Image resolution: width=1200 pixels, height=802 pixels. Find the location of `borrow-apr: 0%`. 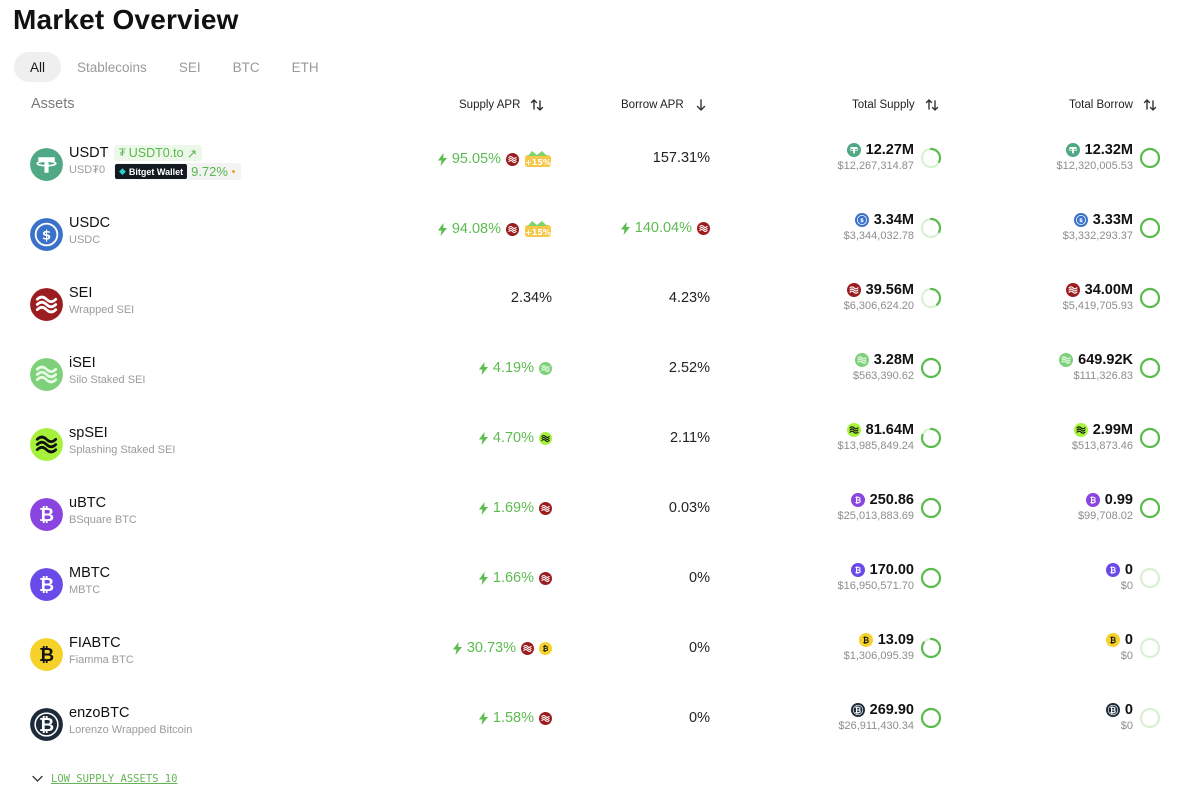

borrow-apr: 0% is located at coordinates (699, 718).